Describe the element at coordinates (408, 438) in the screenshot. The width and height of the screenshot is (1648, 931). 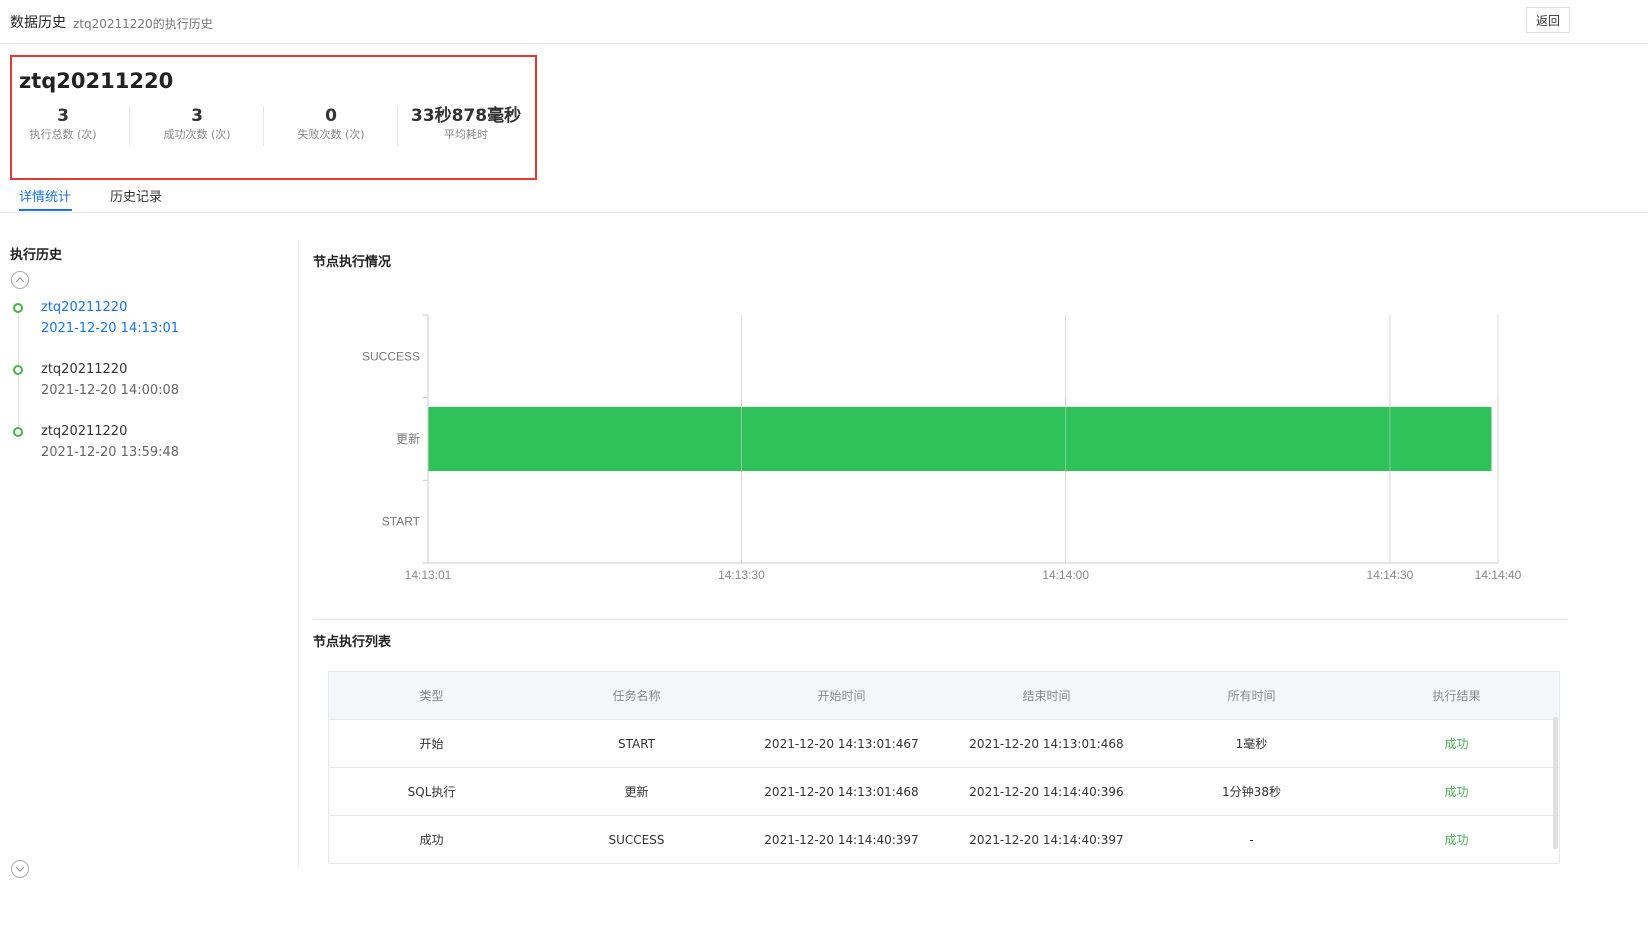
I see `chart-y-tick-label: 更新` at that location.